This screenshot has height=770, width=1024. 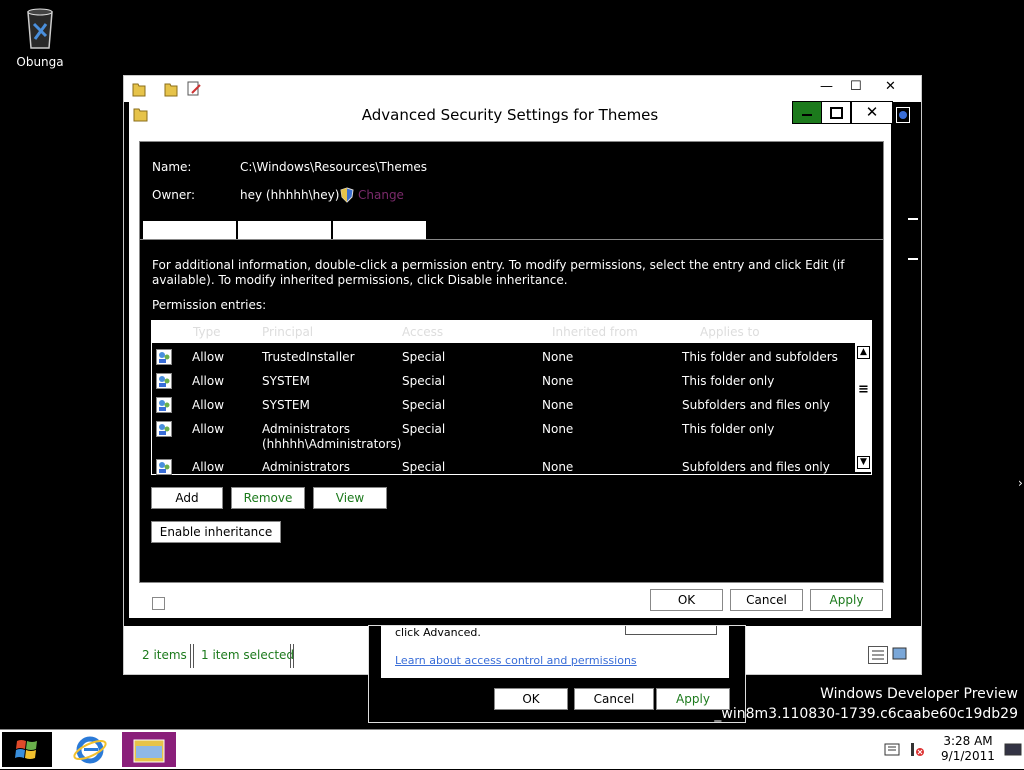 I want to click on column-header-applies-to: Applies to, so click(x=730, y=332).